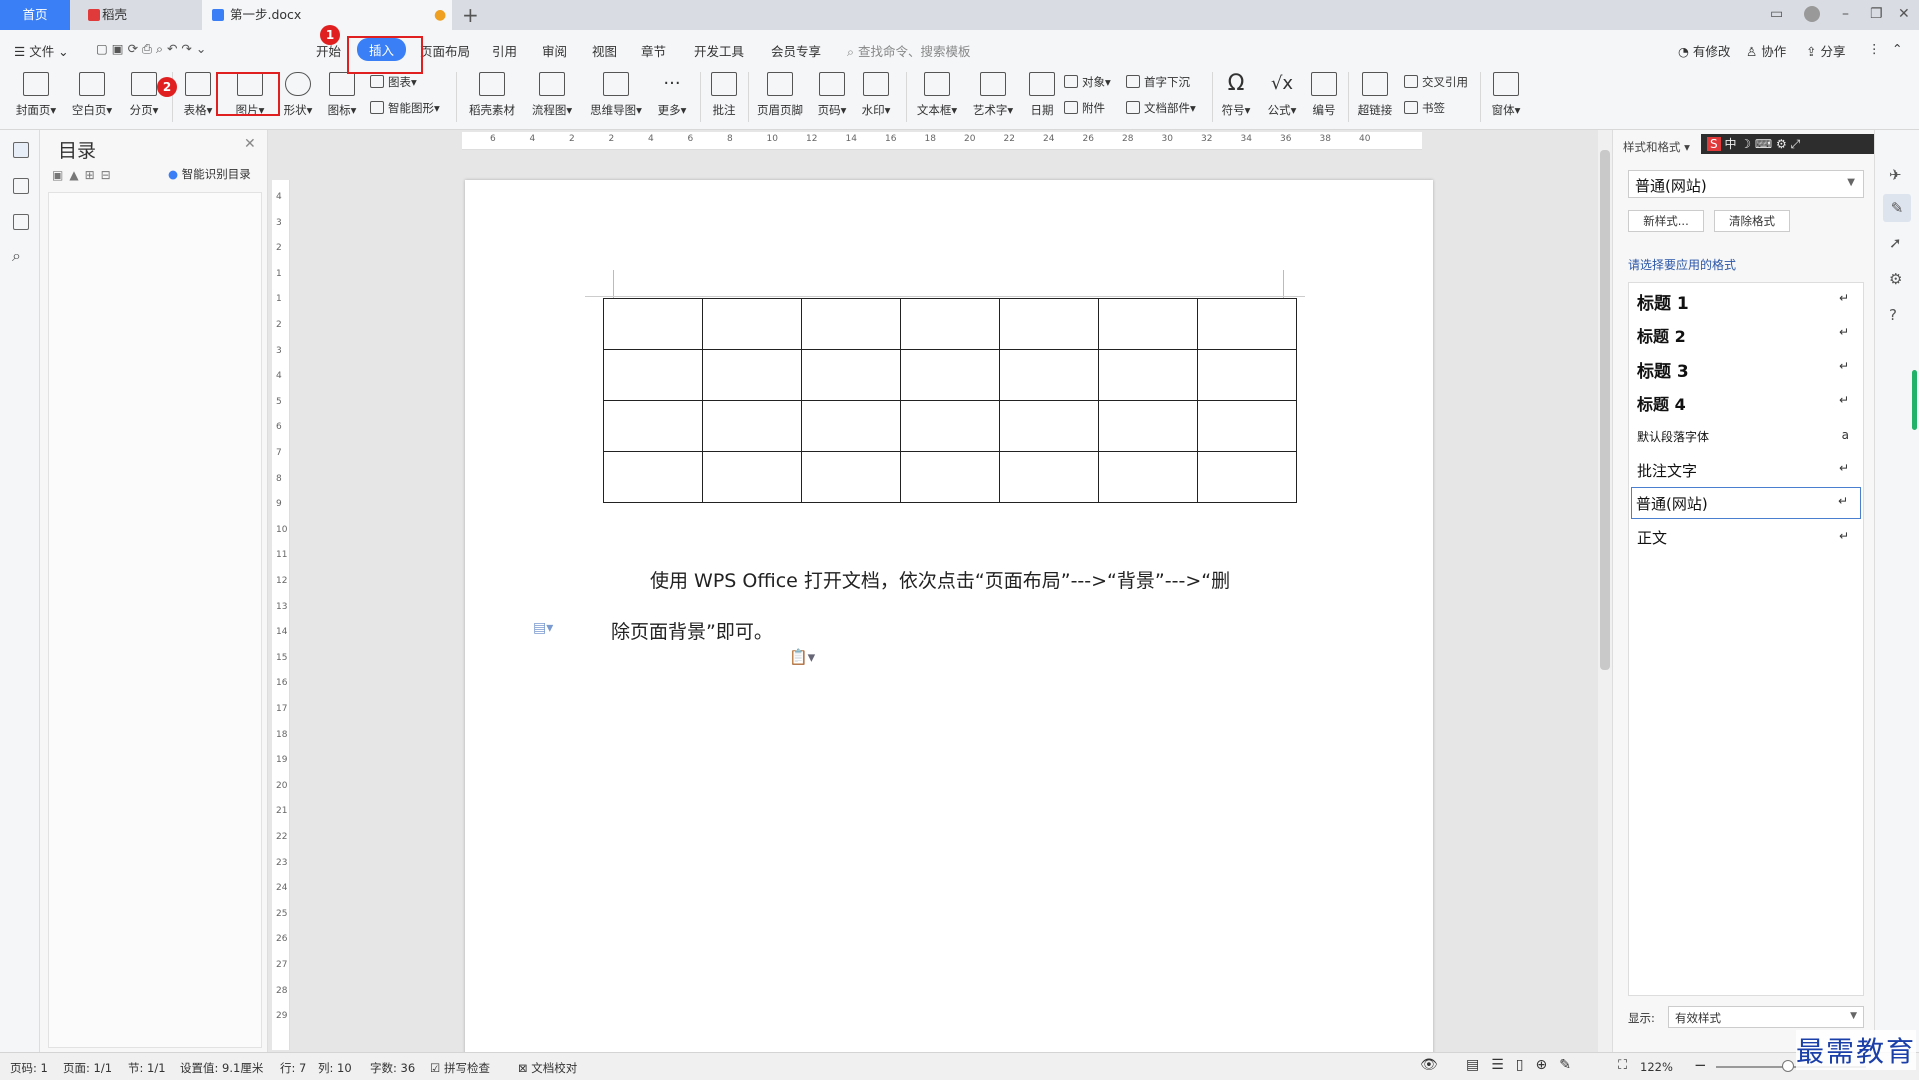 The height and width of the screenshot is (1080, 1919). Describe the element at coordinates (780, 95) in the screenshot. I see `header-footer-button: 页眉页脚` at that location.